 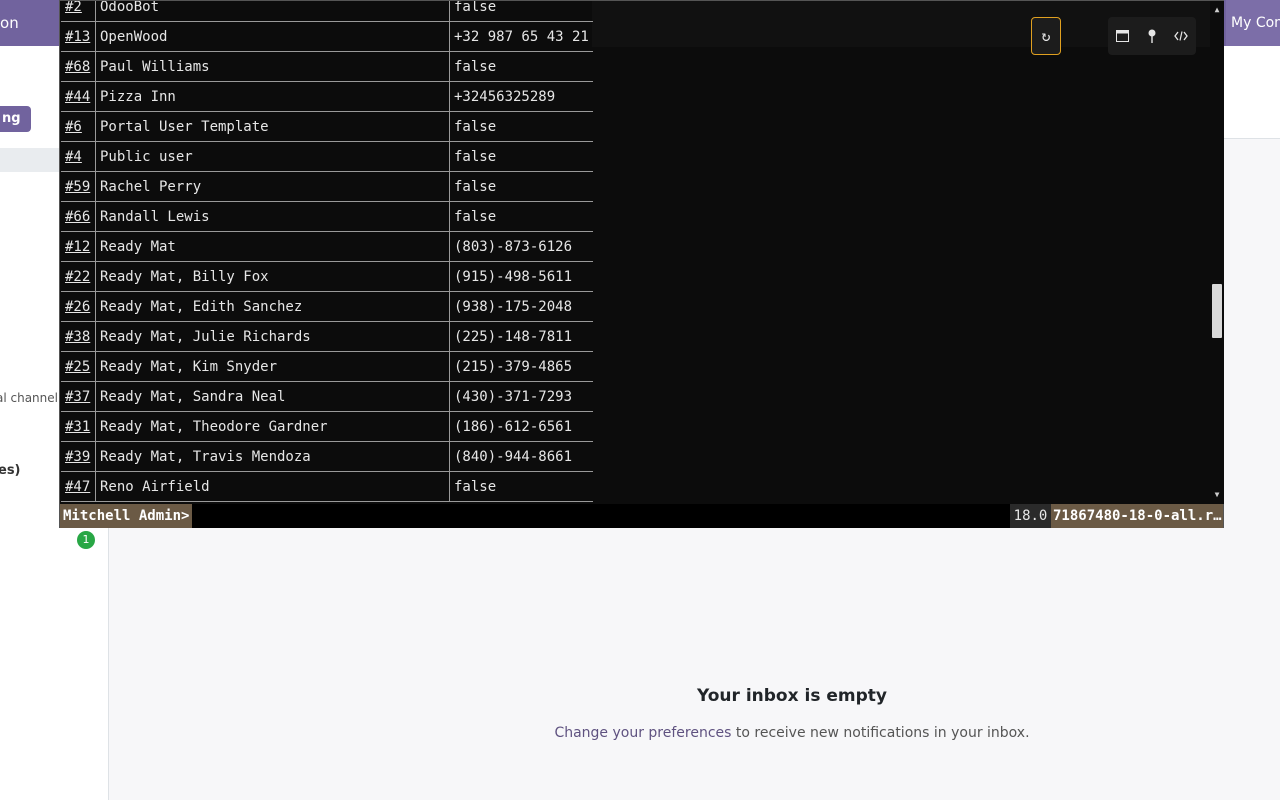 I want to click on maximize-button, so click(x=1122, y=36).